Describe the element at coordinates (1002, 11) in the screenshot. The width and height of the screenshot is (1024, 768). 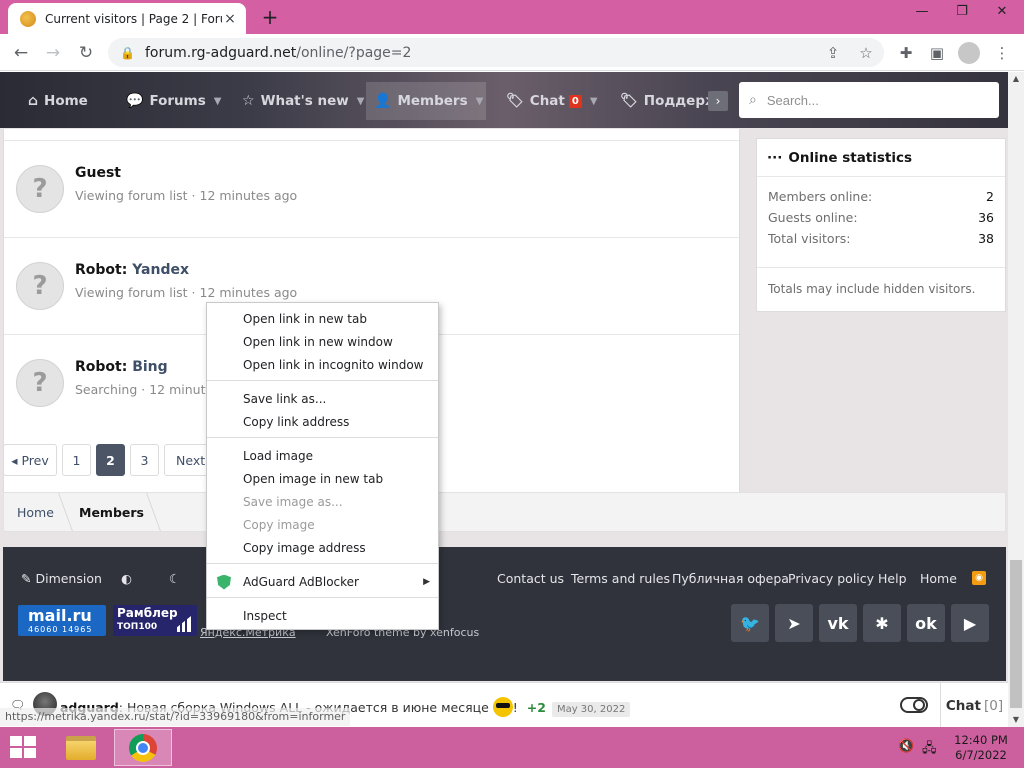
I see `close-window-button: ✕` at that location.